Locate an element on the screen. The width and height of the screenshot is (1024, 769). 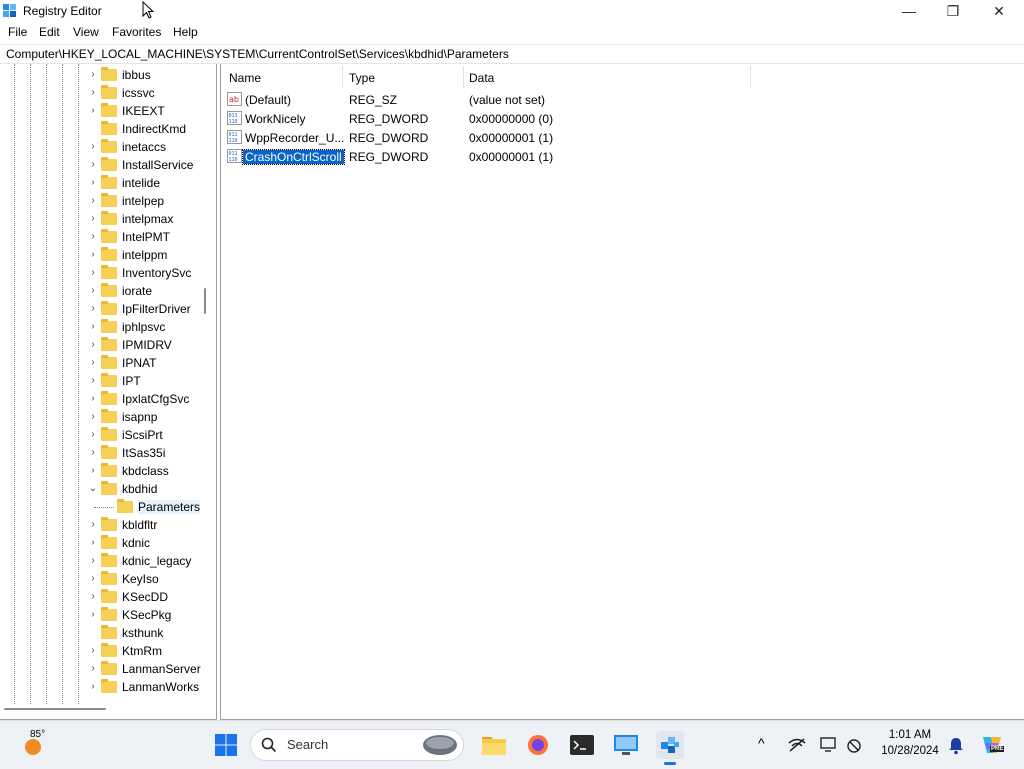
tree-node: › intelpmax is located at coordinates (100, 219).